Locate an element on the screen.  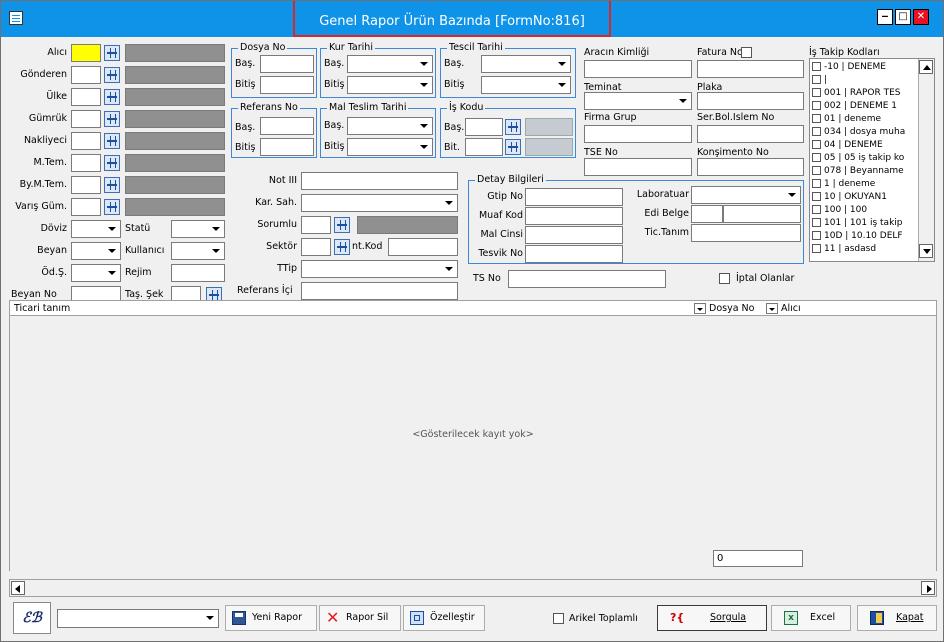
referans-bitis-input is located at coordinates (287, 147).